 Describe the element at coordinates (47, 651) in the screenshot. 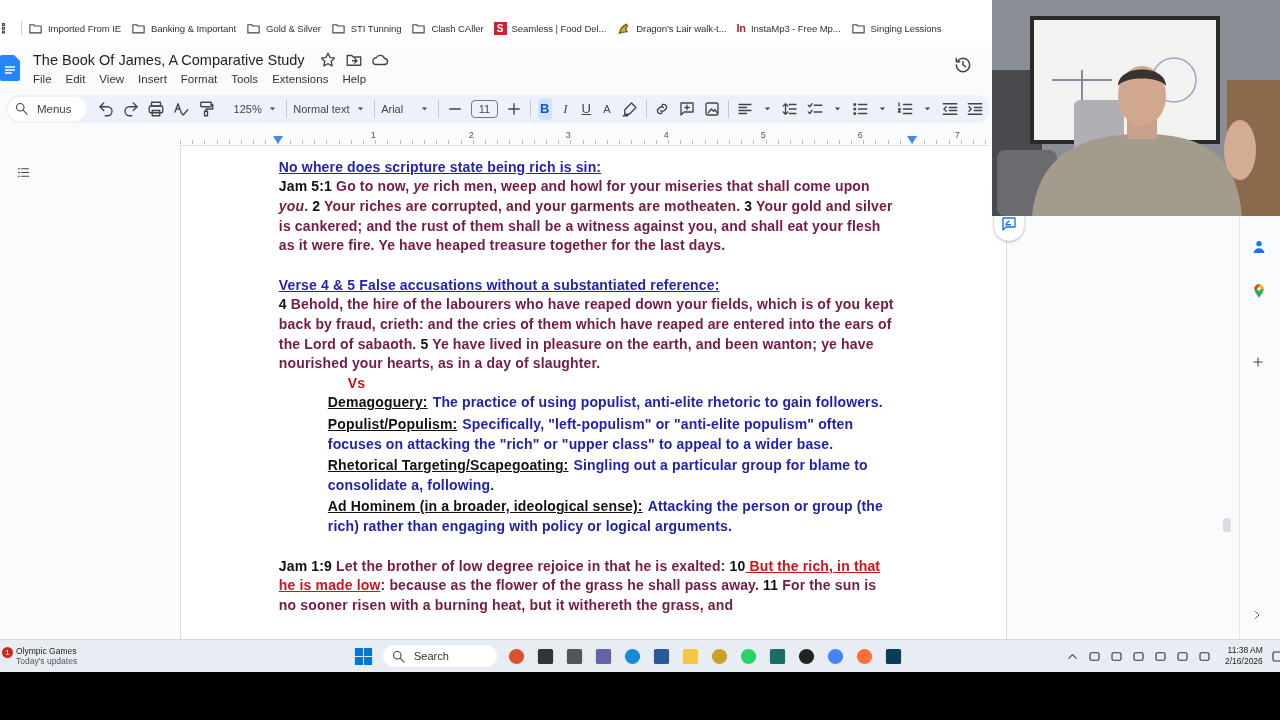

I see `widget-title: Olympic Games` at that location.